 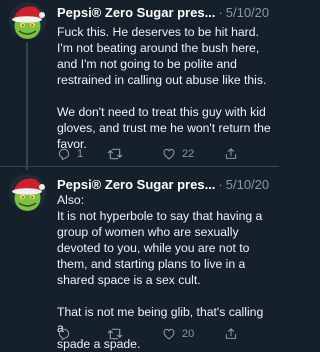 What do you see at coordinates (27, 106) in the screenshot?
I see `thread-line` at bounding box center [27, 106].